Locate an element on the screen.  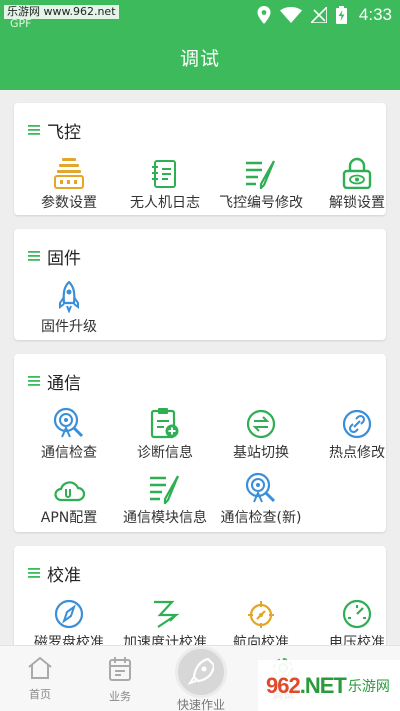
section-header: 校准 is located at coordinates (54, 574).